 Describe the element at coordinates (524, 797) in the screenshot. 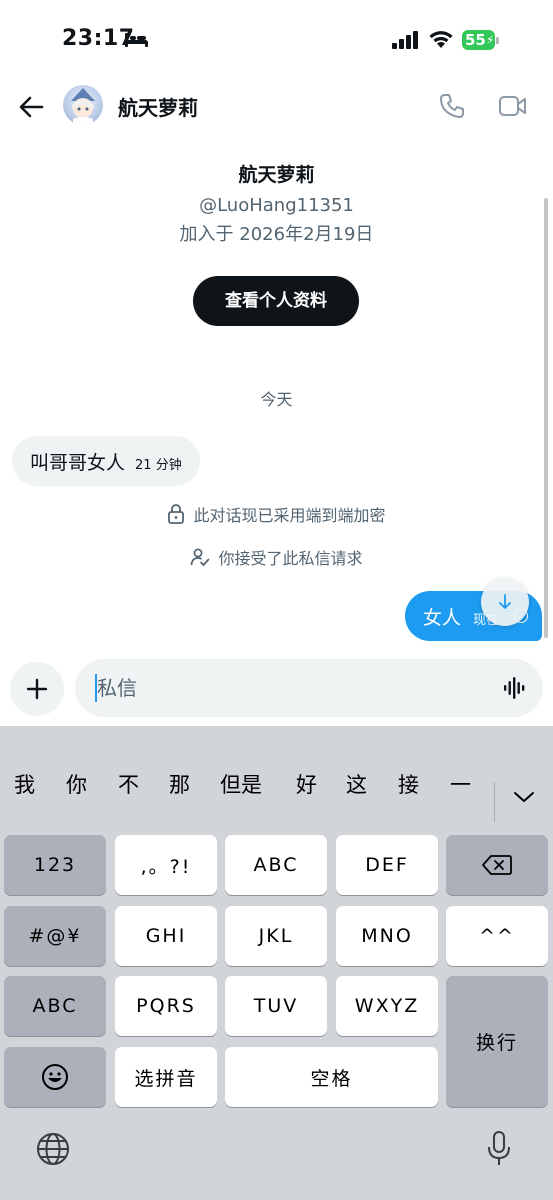

I see `chevron-down-icon` at that location.